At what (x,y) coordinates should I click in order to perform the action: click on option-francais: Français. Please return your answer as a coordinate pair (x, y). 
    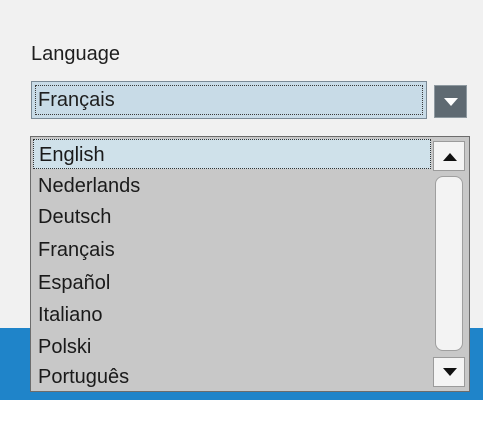
    Looking at the image, I should click on (232, 250).